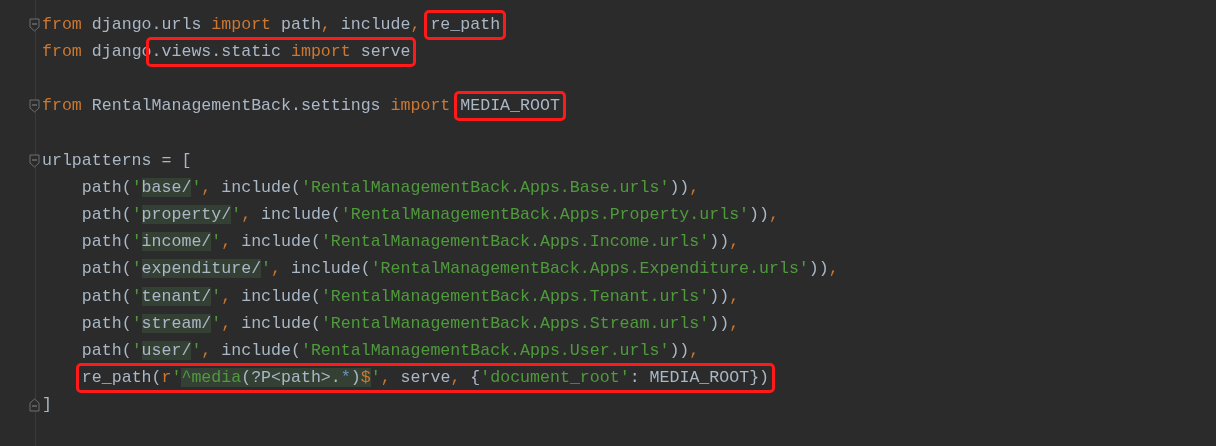 The height and width of the screenshot is (446, 1216). I want to click on annotated-code: MEDIA_ROOT, so click(510, 106).